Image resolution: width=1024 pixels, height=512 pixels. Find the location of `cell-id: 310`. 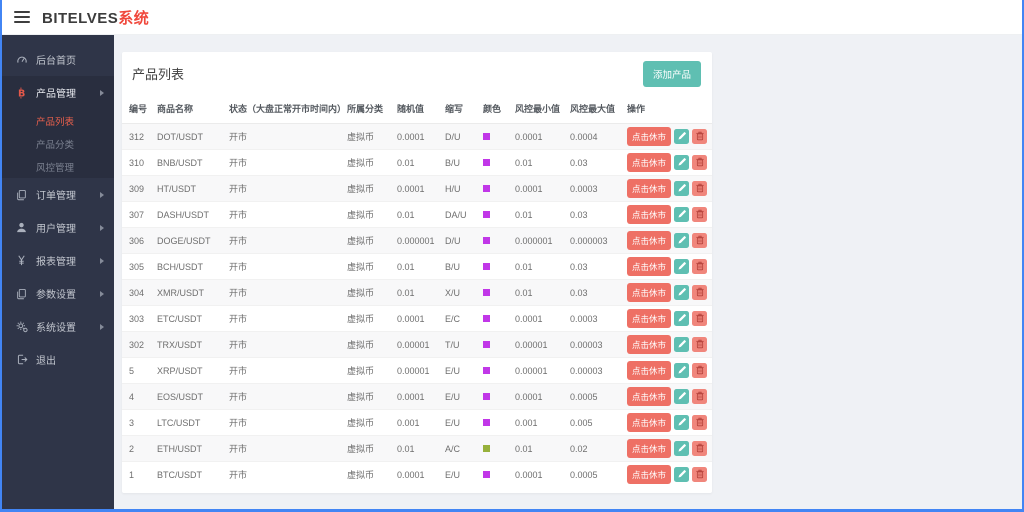

cell-id: 310 is located at coordinates (137, 162).